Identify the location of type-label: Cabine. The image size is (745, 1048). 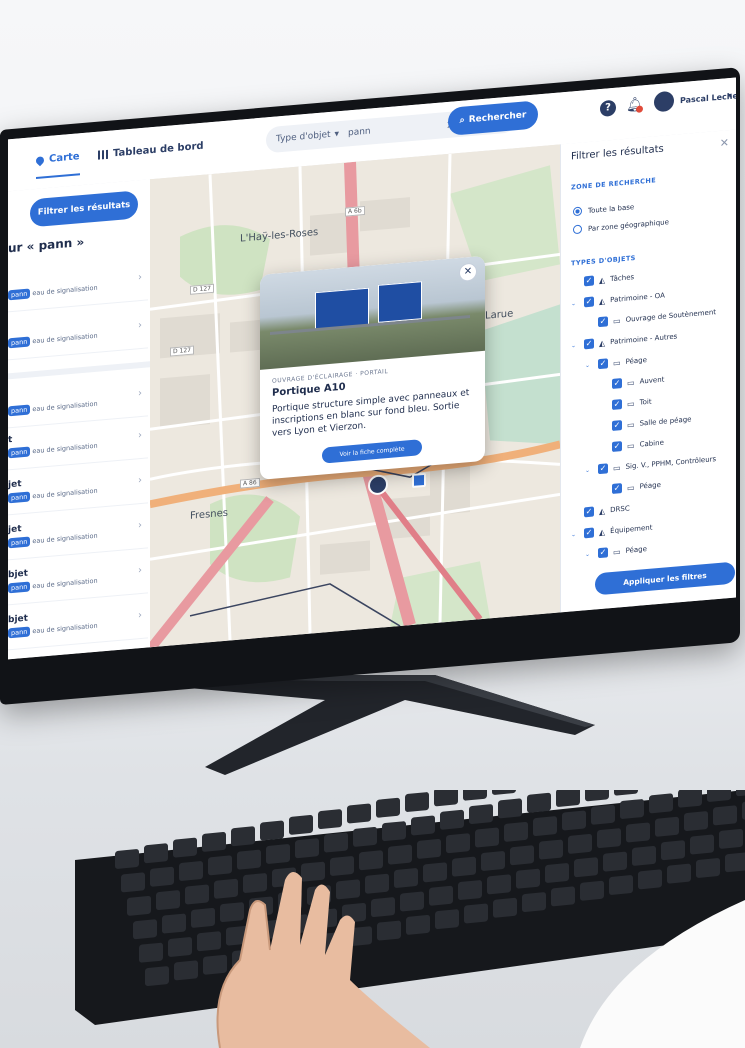
(651, 443).